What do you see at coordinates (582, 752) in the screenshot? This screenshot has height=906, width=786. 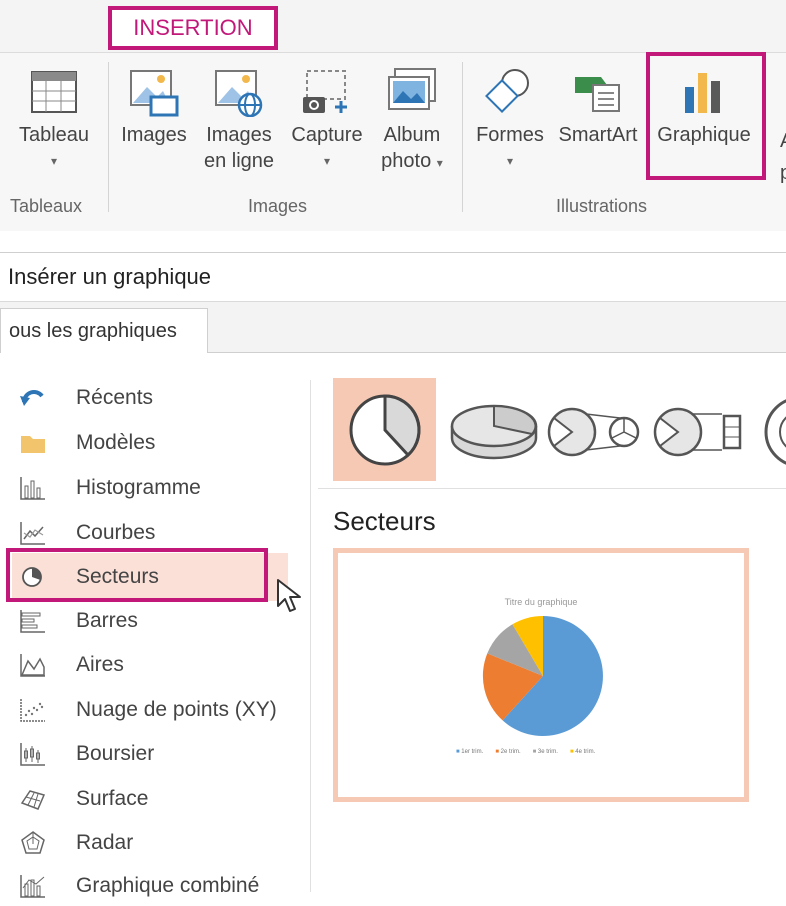 I see `legend-item: ■ 4e trim.` at bounding box center [582, 752].